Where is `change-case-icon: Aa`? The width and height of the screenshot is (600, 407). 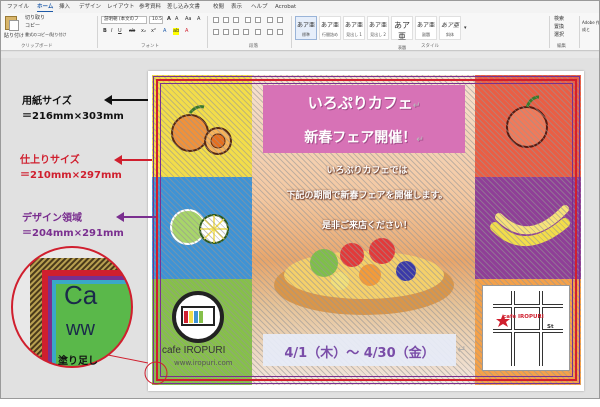
change-case-icon: Aa is located at coordinates (188, 19).